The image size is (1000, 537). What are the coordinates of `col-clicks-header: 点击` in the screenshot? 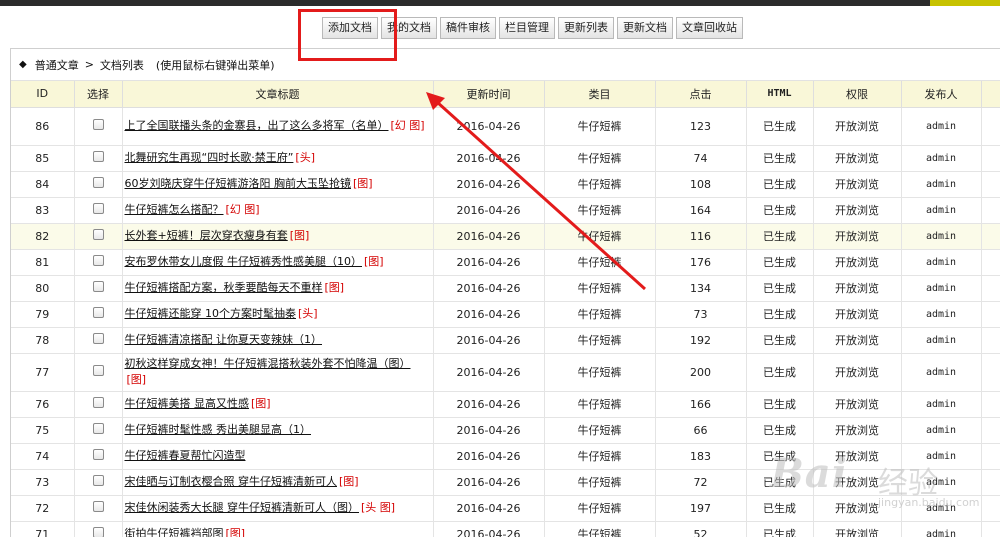 It's located at (701, 94).